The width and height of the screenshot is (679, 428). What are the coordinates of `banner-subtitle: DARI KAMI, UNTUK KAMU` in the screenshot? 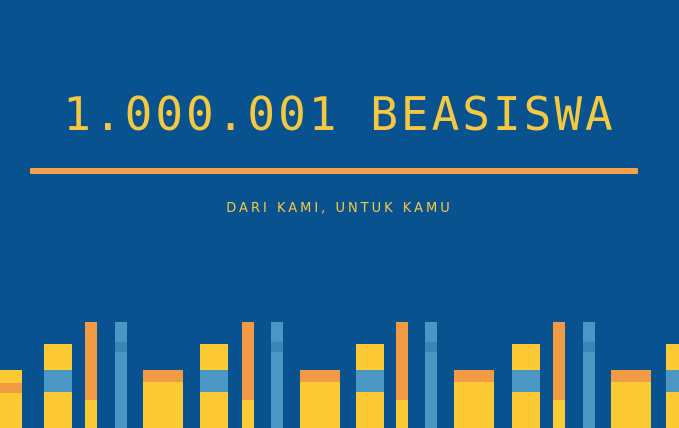 It's located at (339, 208).